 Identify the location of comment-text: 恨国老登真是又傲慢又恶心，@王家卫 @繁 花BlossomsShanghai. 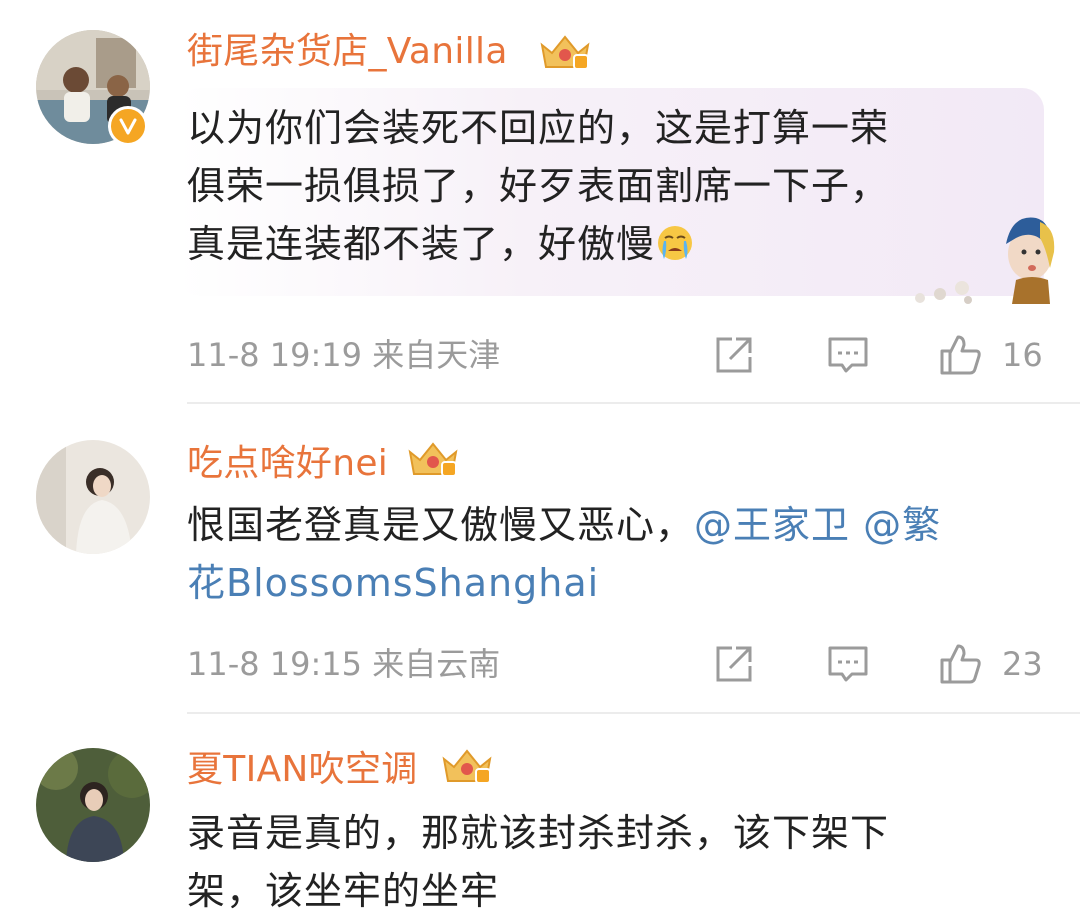
(564, 554).